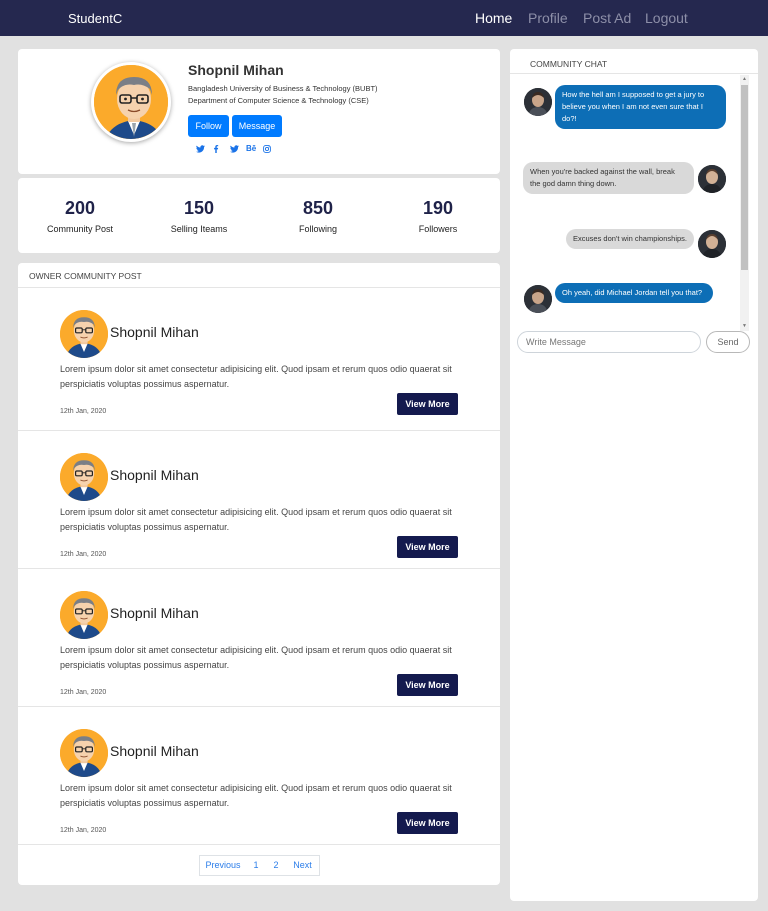  I want to click on behance-icon: Bē, so click(251, 148).